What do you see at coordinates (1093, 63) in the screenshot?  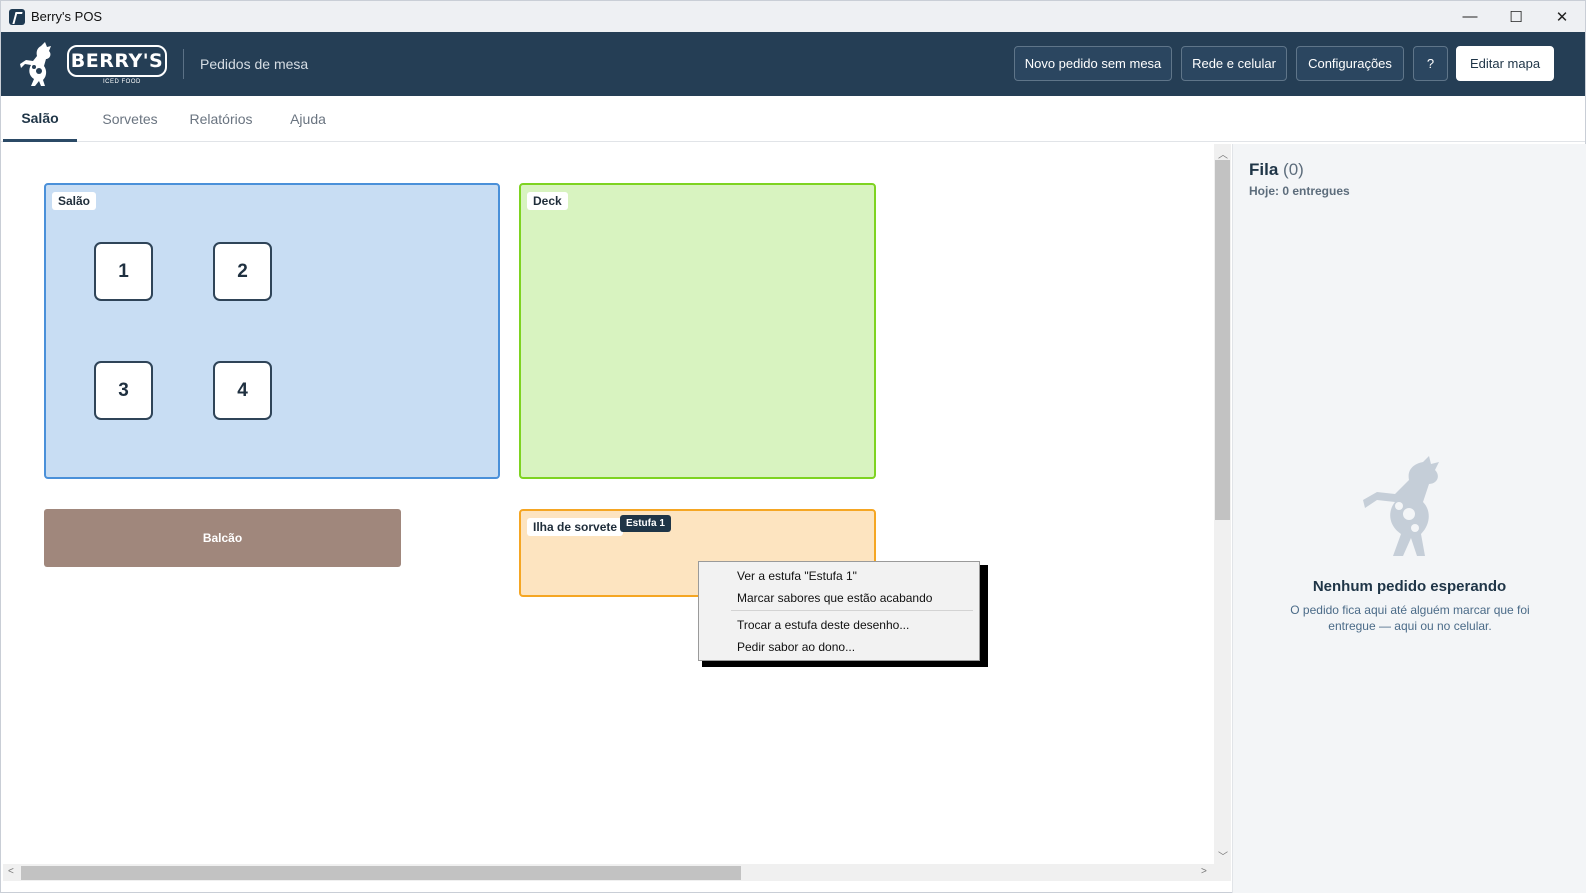 I see `new-order-button: Novo pedido sem mesa` at bounding box center [1093, 63].